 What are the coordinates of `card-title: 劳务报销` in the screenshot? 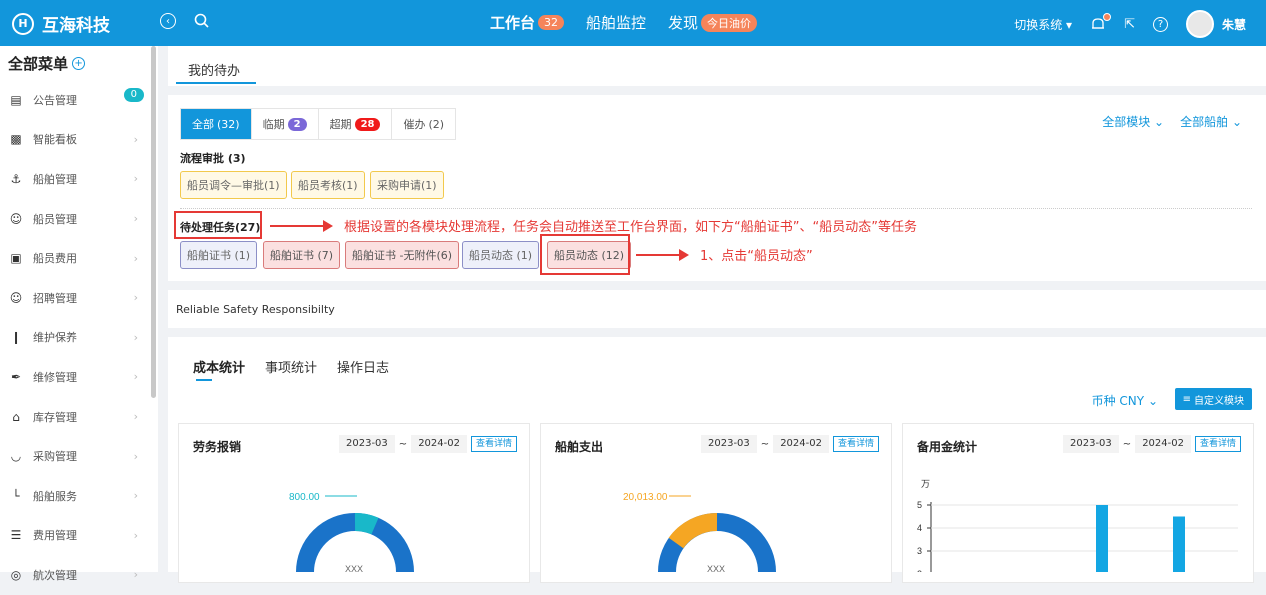 It's located at (217, 447).